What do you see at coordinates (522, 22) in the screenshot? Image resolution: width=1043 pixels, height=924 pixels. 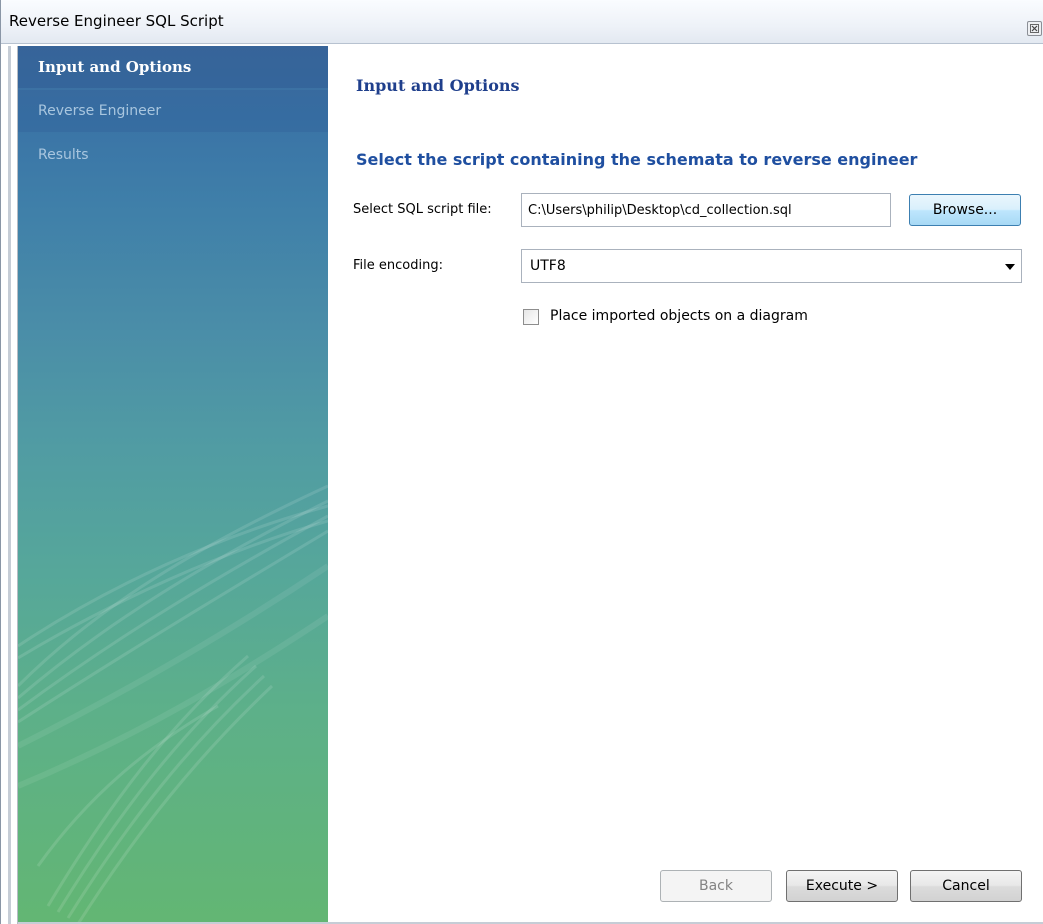 I see `title-bar: Reverse Engineer SQL Script` at bounding box center [522, 22].